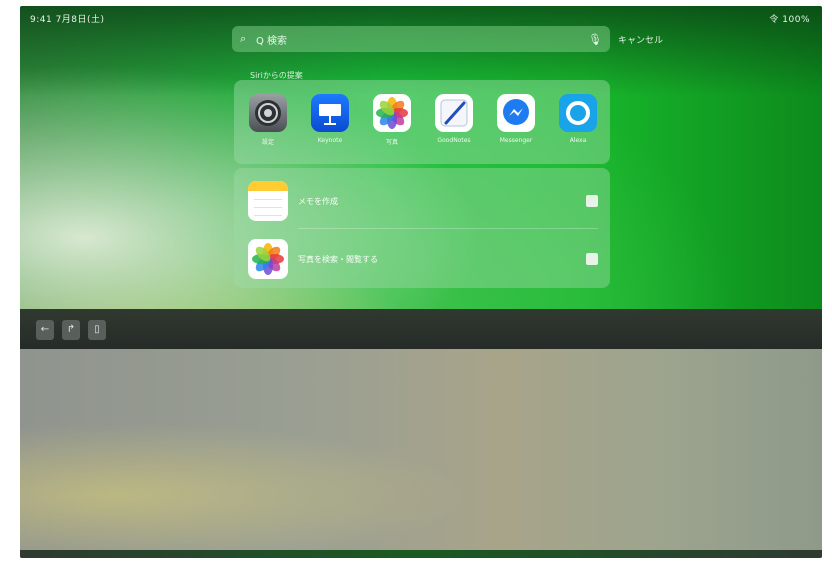 This screenshot has height=563, width=832. I want to click on app-alexa: Alexa, so click(578, 119).